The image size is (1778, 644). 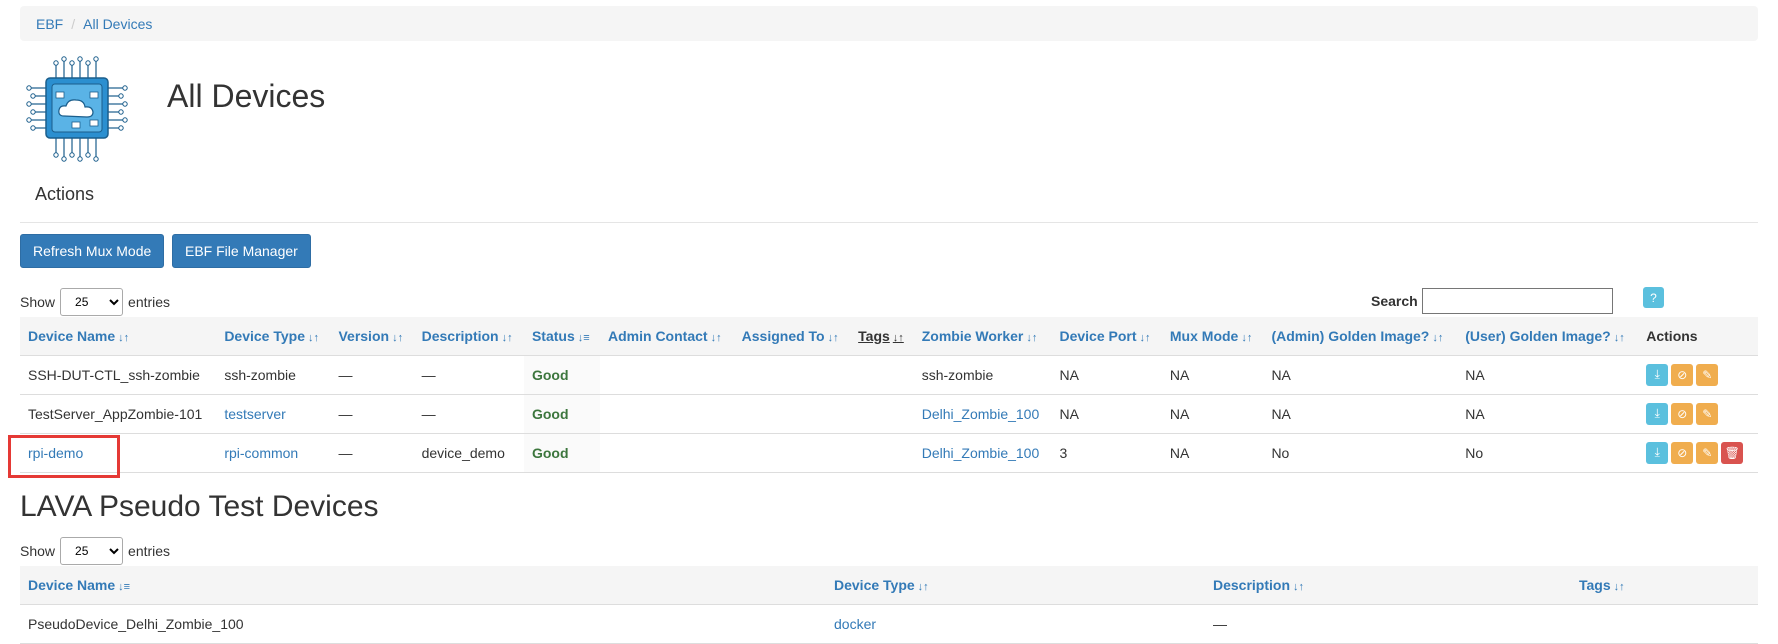 I want to click on breadcrumb: EBF / All Devices, so click(x=889, y=23).